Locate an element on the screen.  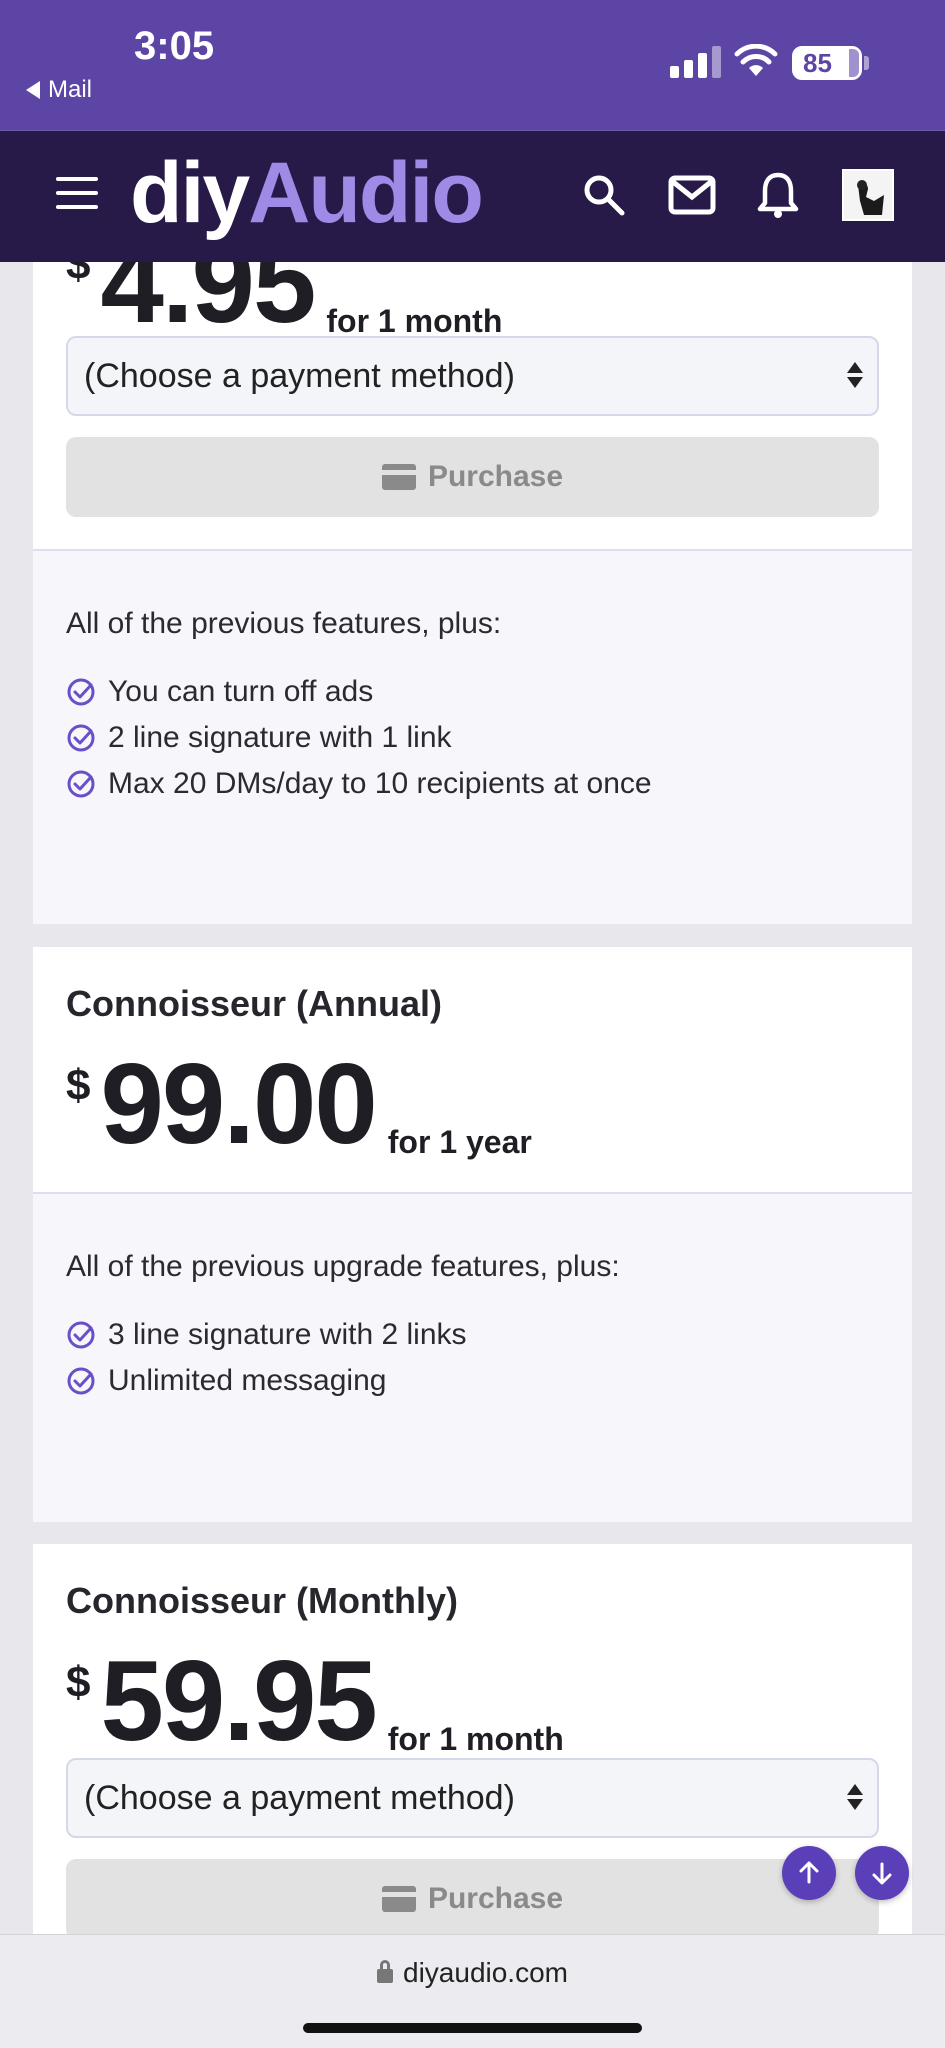
feature-text: Unlimited messaging is located at coordinates (247, 1380).